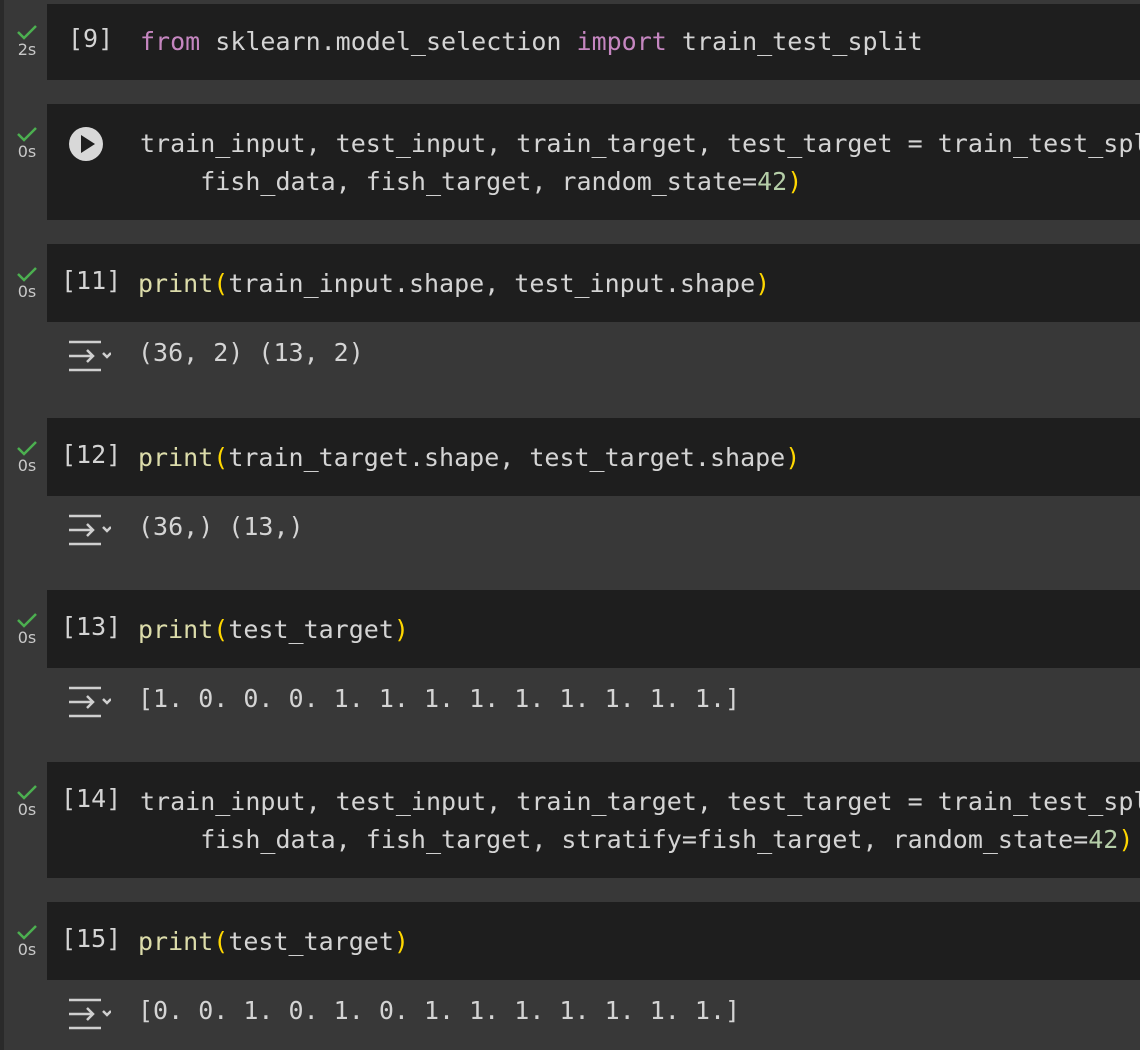  I want to click on cell-status: 2s, so click(27, 41).